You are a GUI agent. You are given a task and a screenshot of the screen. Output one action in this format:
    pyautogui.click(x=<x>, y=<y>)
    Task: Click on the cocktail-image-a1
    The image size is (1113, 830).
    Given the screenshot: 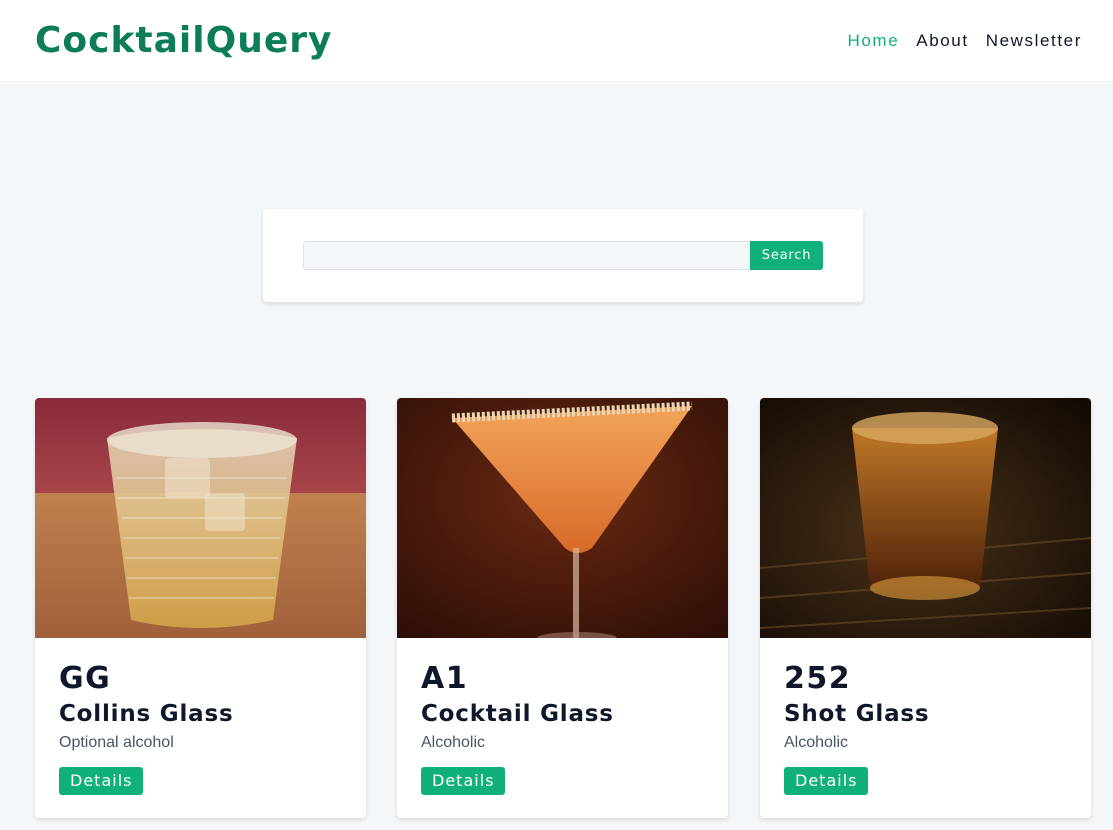 What is the action you would take?
    pyautogui.click(x=562, y=518)
    